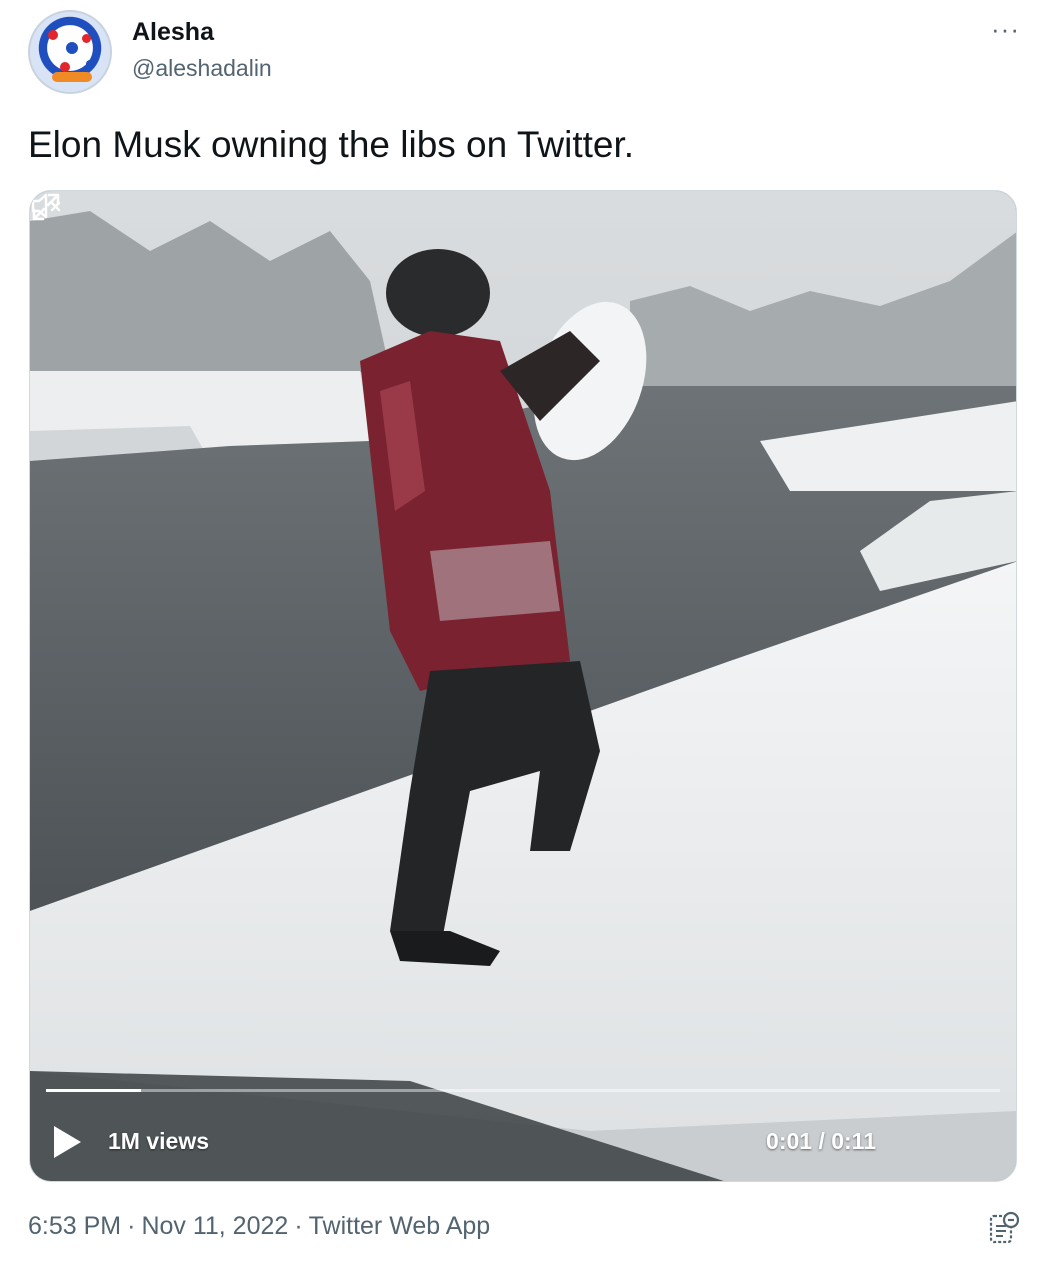  I want to click on more-options-icon: ···, so click(1005, 29).